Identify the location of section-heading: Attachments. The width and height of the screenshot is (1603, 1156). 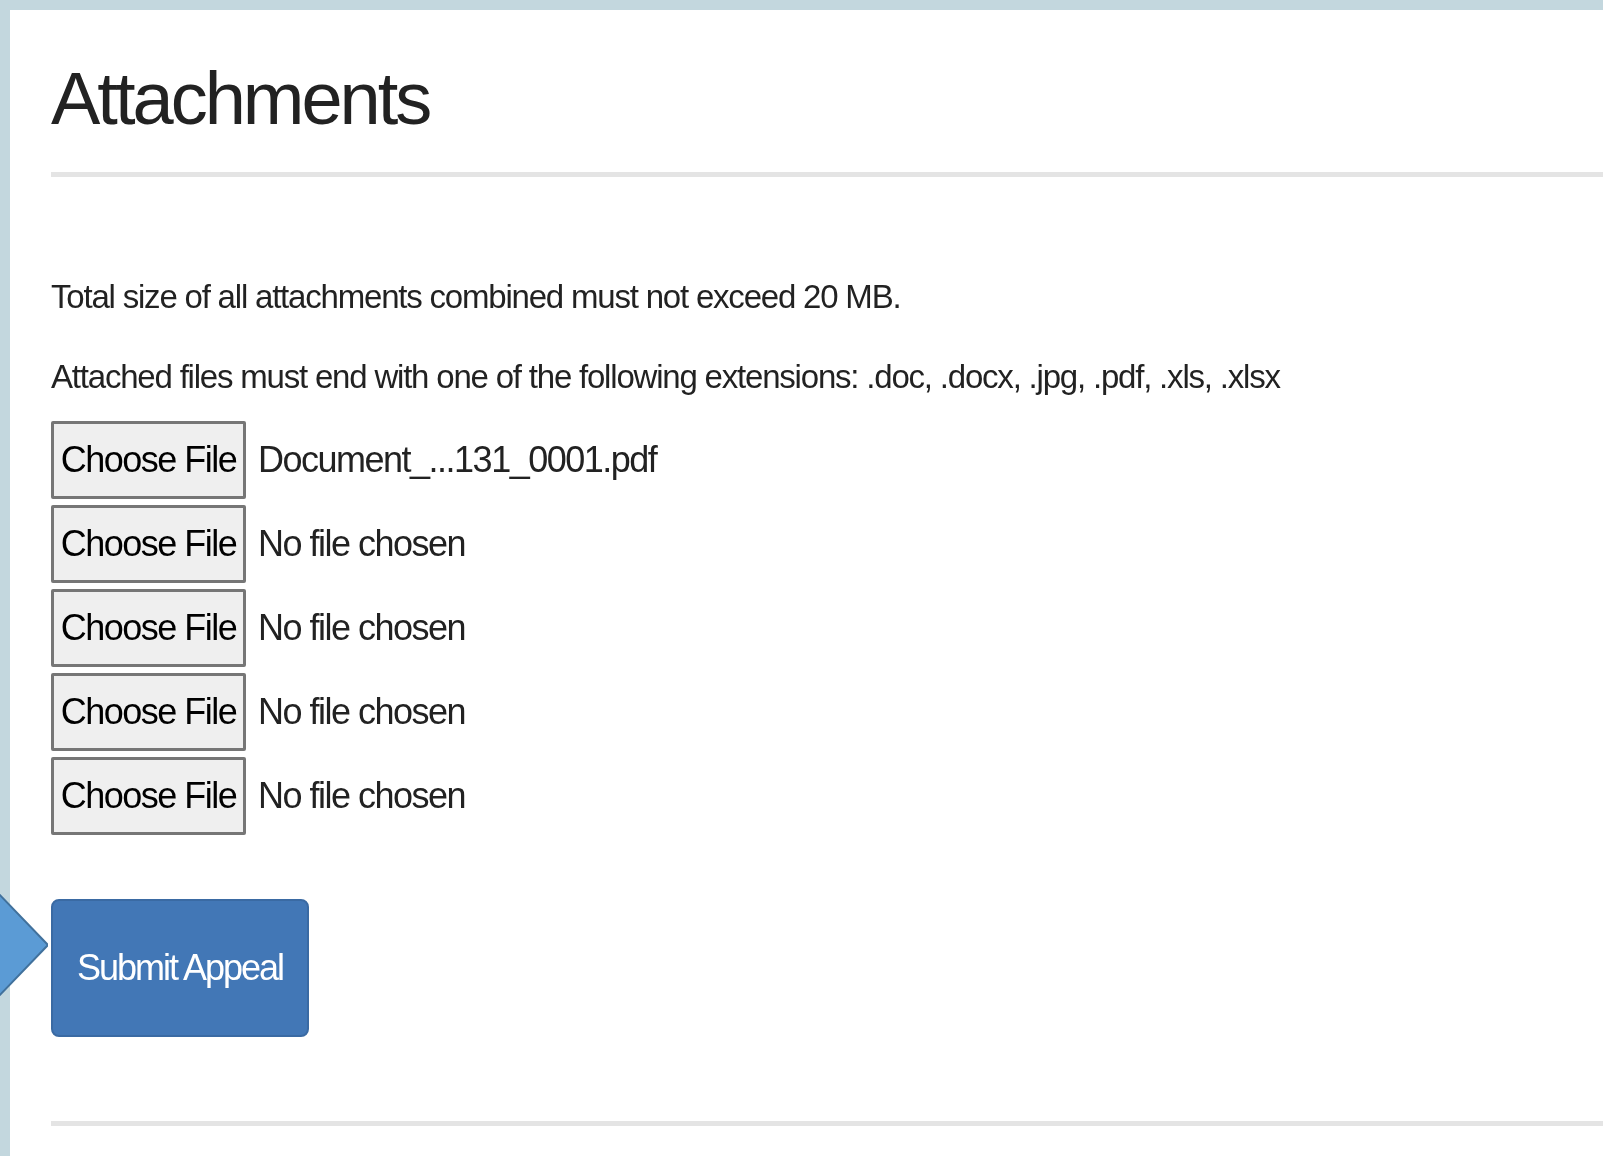
(241, 99).